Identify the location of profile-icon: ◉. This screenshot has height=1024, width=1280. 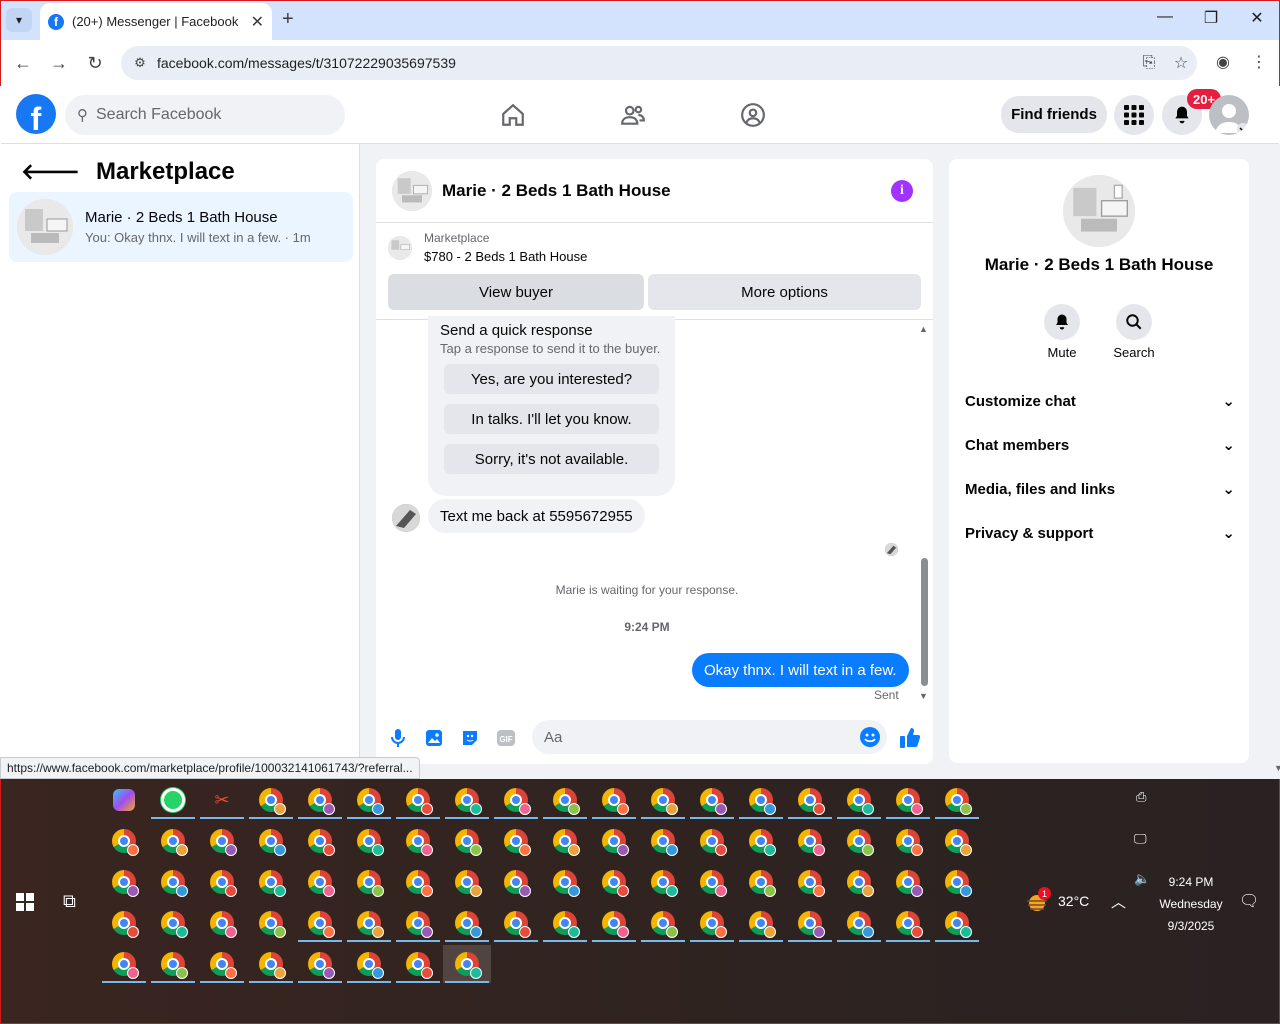
(1223, 62).